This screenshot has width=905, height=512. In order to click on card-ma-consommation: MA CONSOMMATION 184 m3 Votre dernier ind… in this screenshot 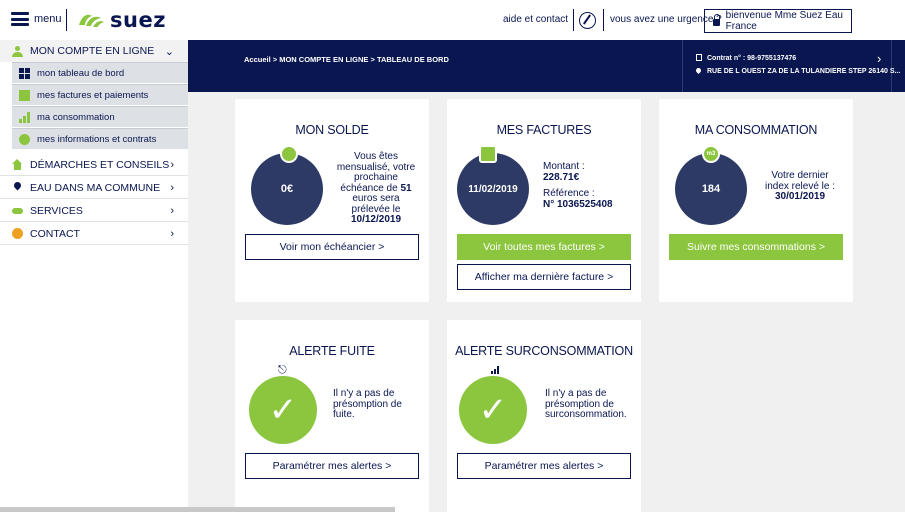, I will do `click(756, 200)`.